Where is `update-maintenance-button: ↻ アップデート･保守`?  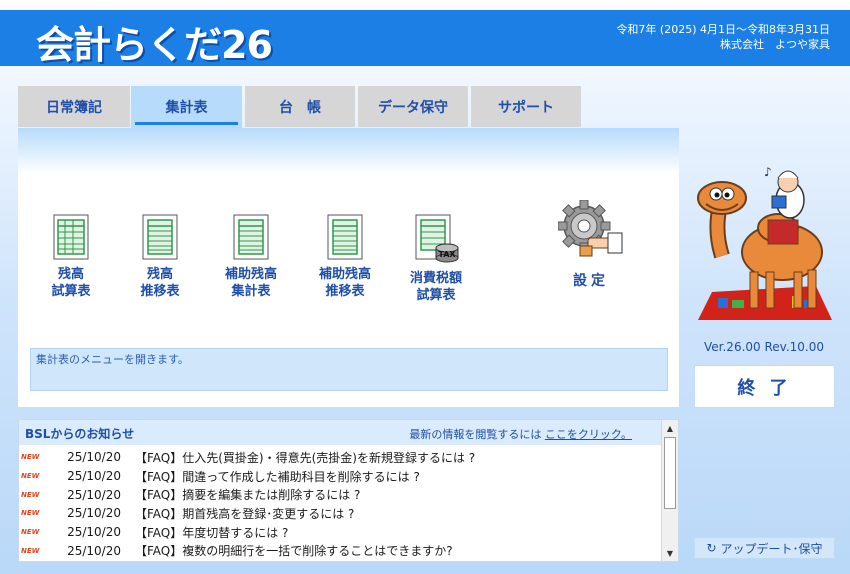
update-maintenance-button: ↻ アップデート･保守 is located at coordinates (764, 548).